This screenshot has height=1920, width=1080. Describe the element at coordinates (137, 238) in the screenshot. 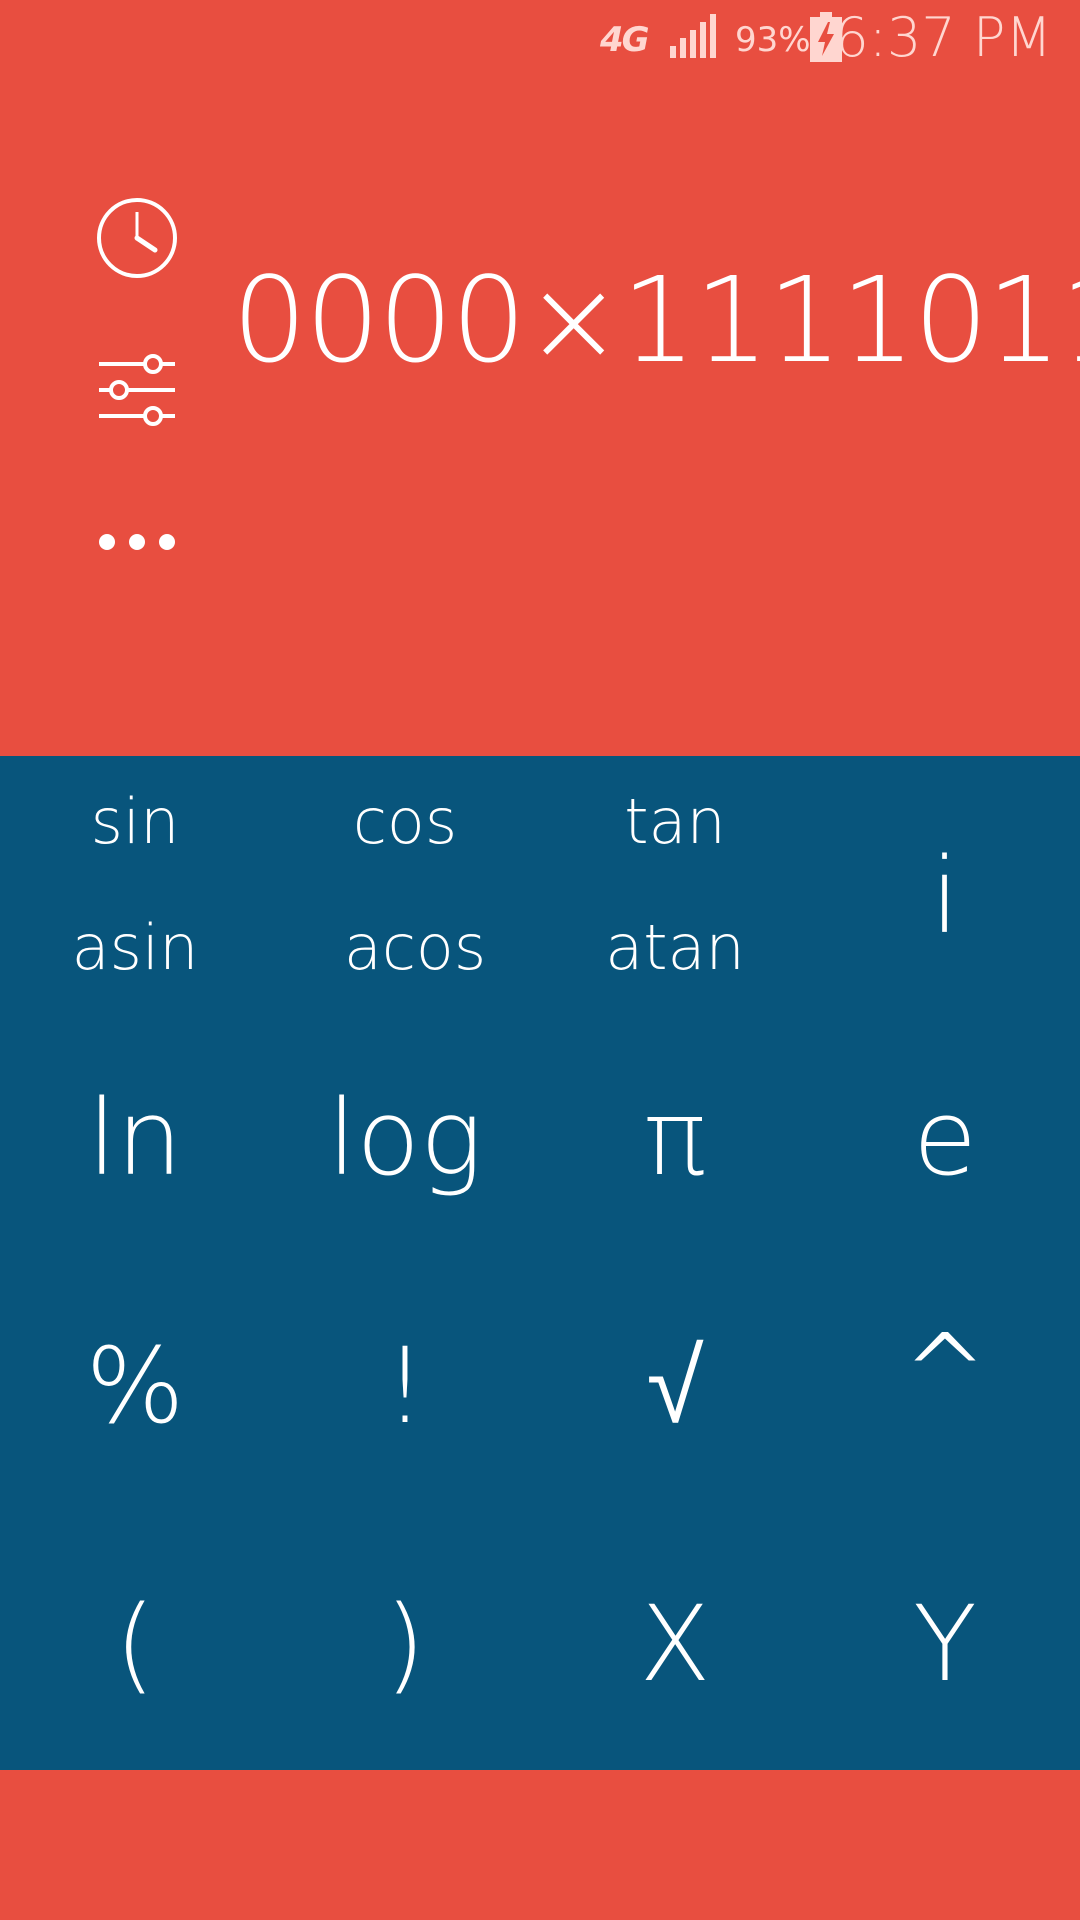

I see `clock-icon` at that location.